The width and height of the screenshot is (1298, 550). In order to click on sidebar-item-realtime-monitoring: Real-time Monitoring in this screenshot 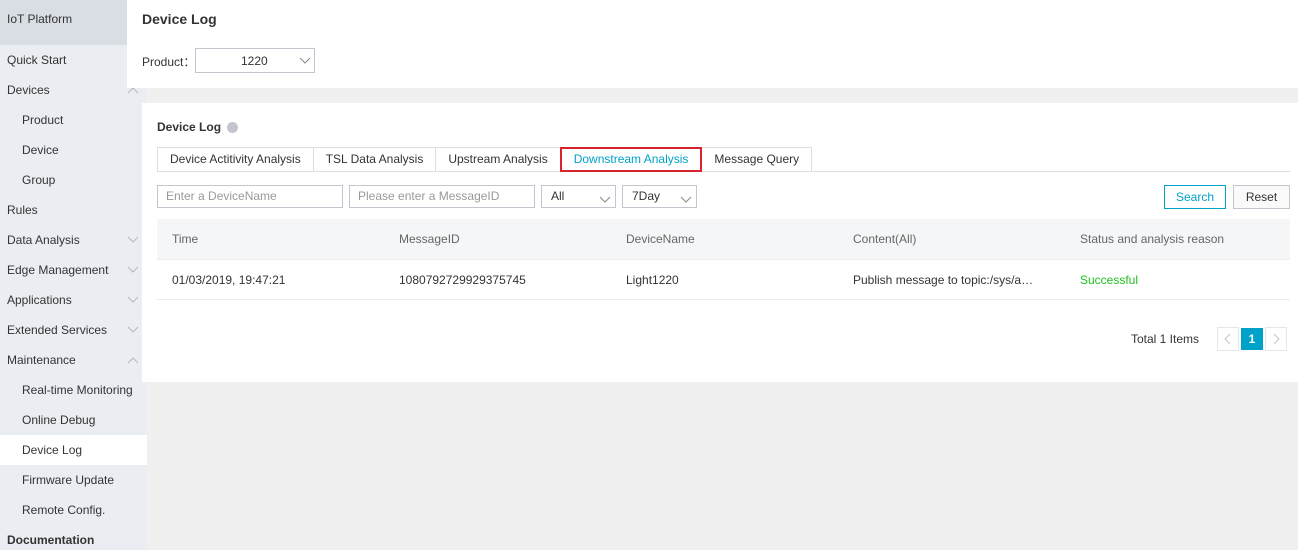, I will do `click(73, 390)`.